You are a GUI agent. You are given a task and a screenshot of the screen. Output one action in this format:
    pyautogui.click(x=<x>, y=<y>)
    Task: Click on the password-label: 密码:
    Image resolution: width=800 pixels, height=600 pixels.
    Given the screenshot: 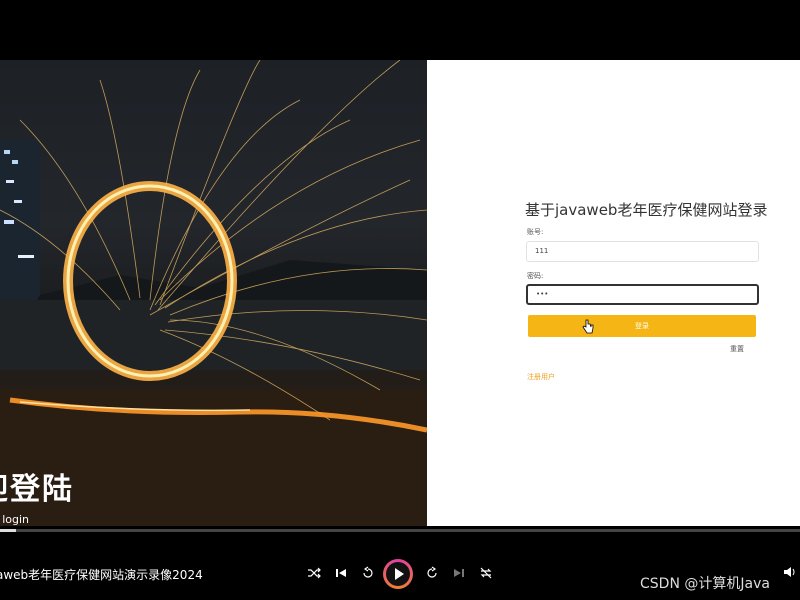 What is the action you would take?
    pyautogui.click(x=535, y=276)
    